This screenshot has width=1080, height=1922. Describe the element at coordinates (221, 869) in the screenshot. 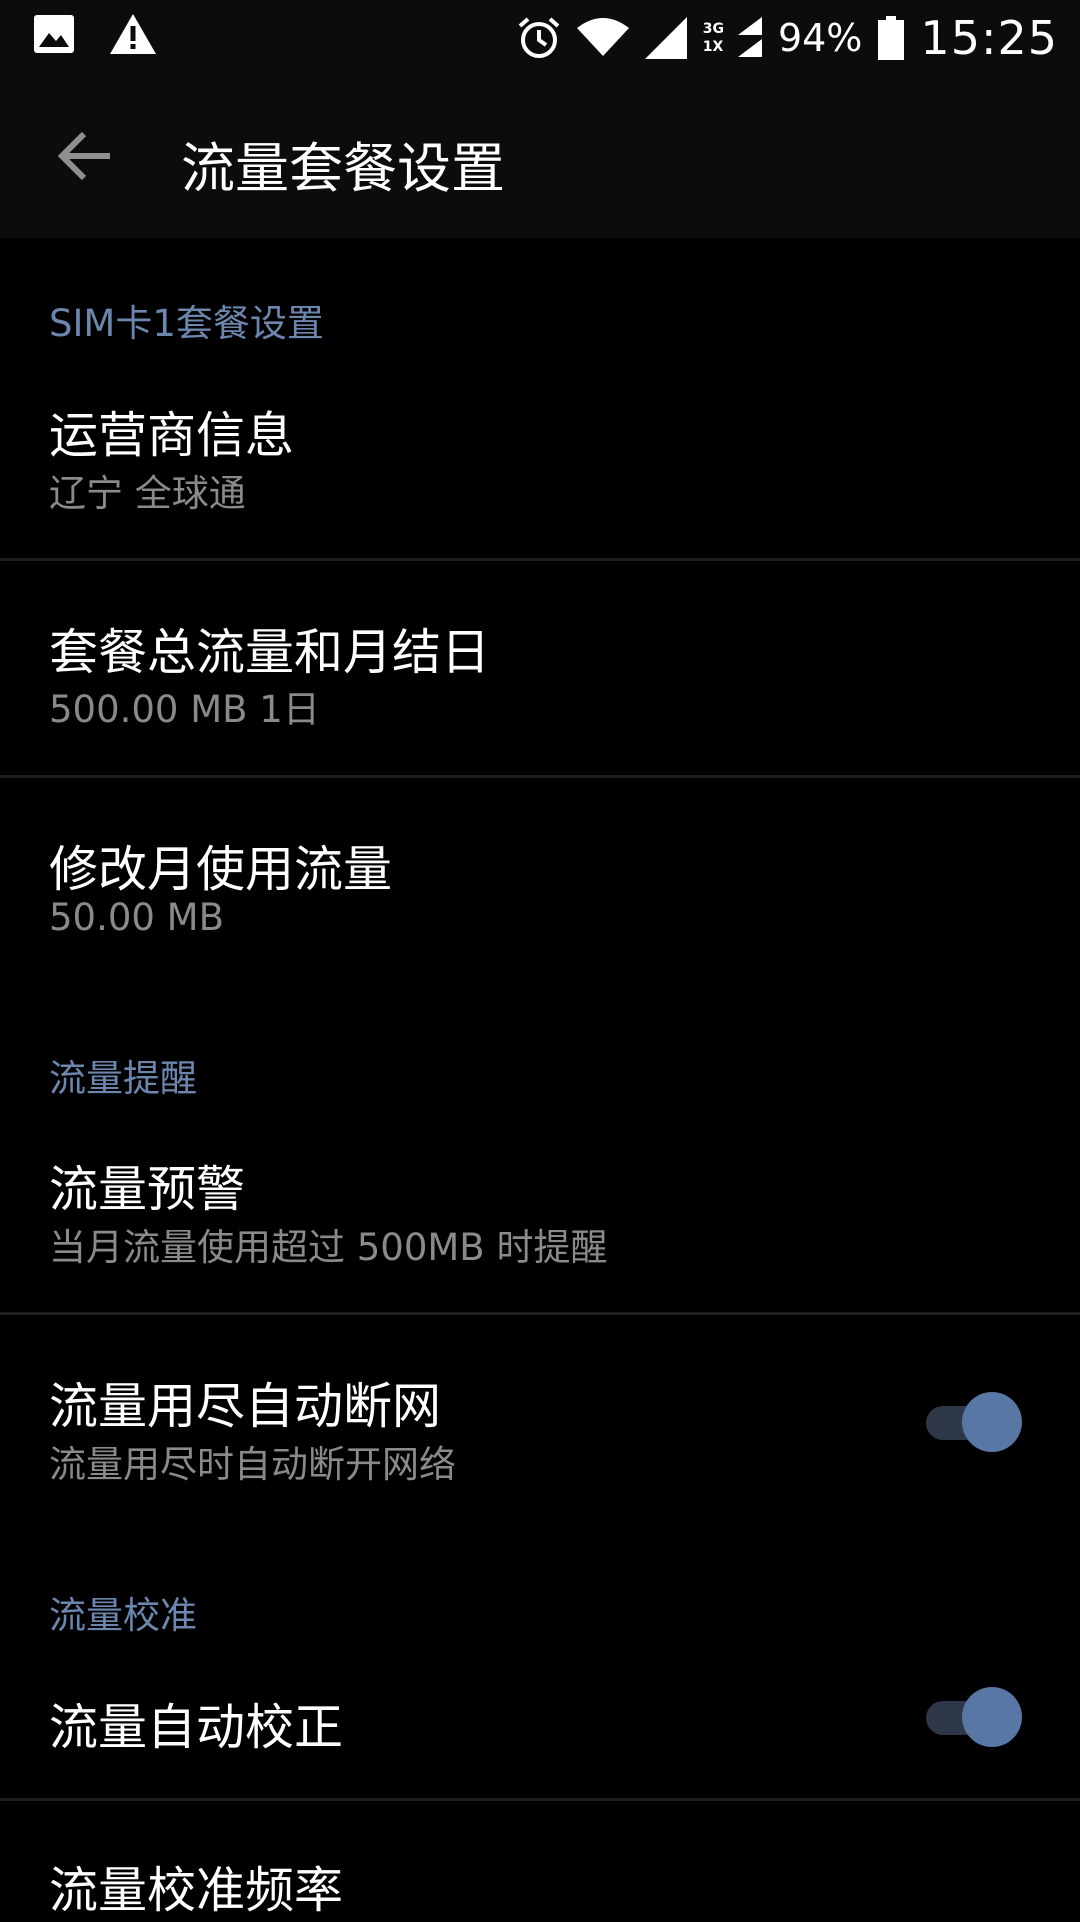

I see `setting-title: 修改月使用流量` at that location.